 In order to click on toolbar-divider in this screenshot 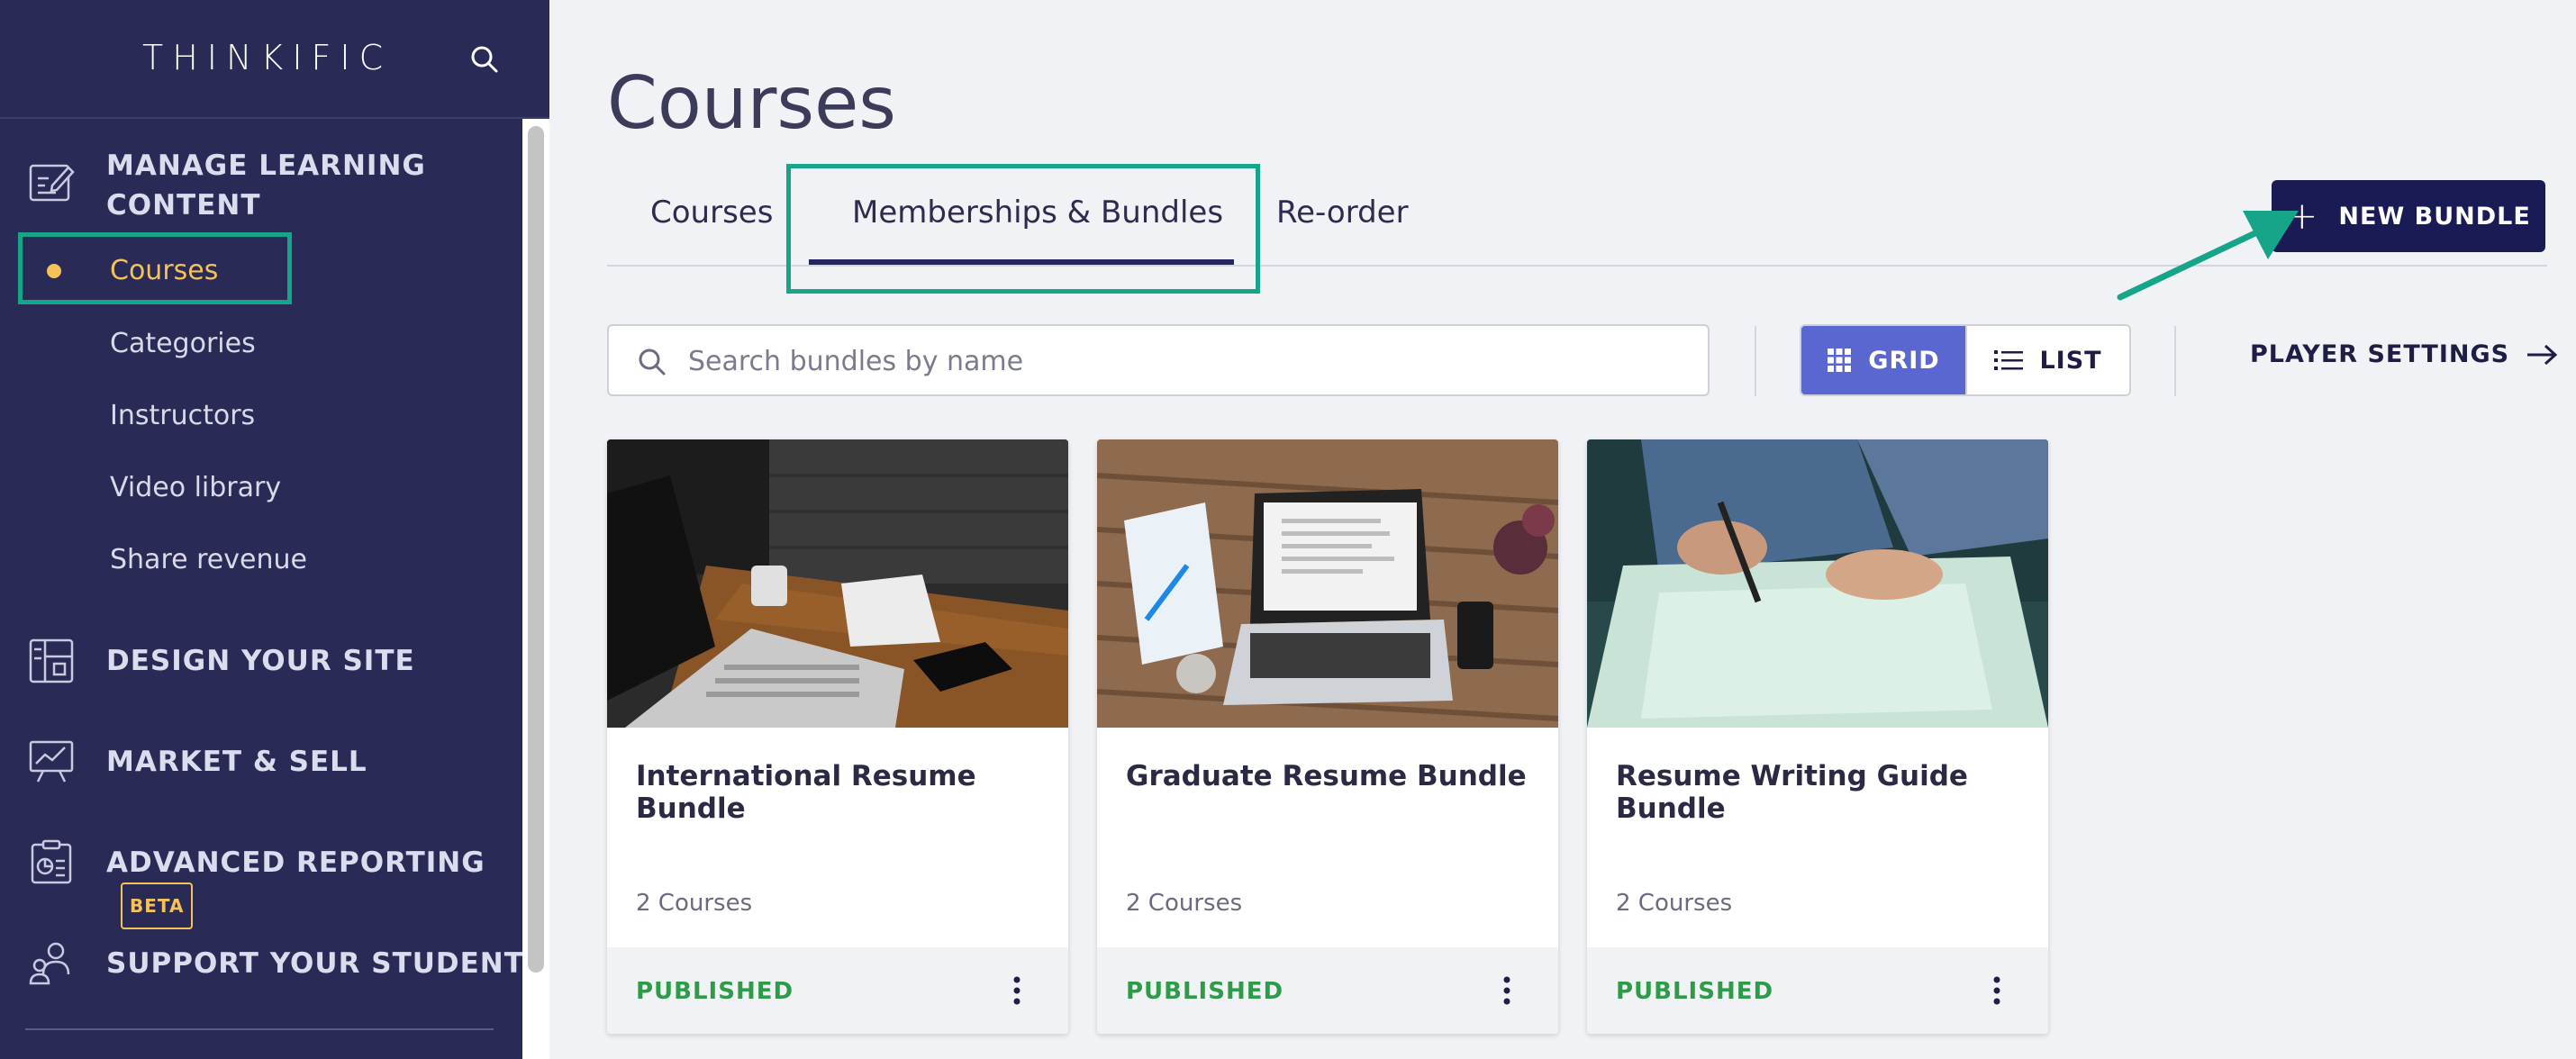, I will do `click(1755, 361)`.